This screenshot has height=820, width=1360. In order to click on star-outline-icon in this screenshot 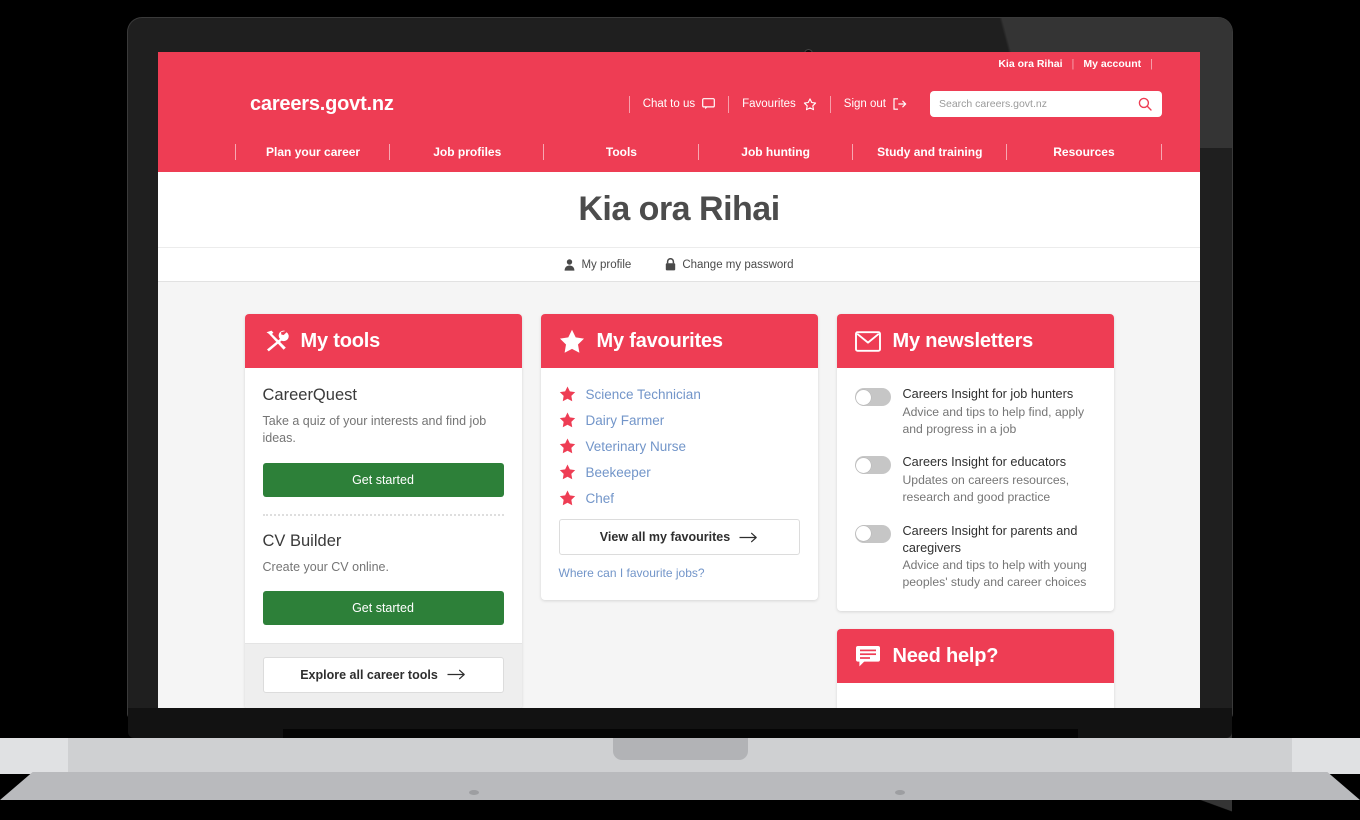, I will do `click(809, 103)`.